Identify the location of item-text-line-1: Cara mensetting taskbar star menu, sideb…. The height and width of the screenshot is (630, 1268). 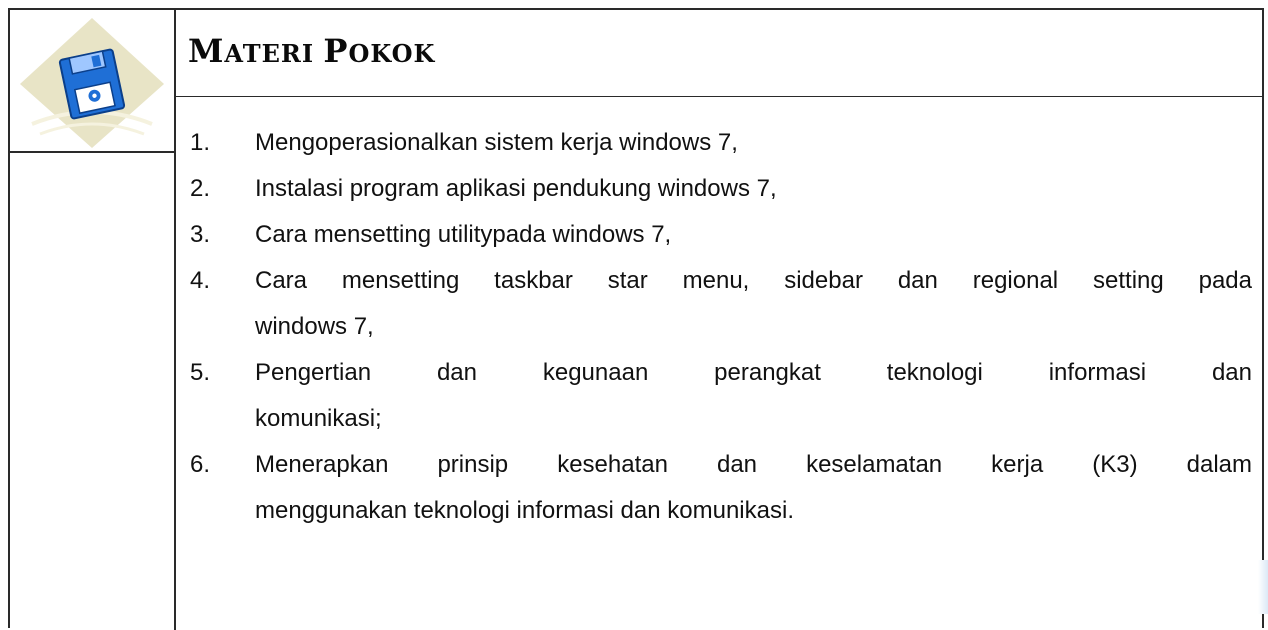
(753, 280).